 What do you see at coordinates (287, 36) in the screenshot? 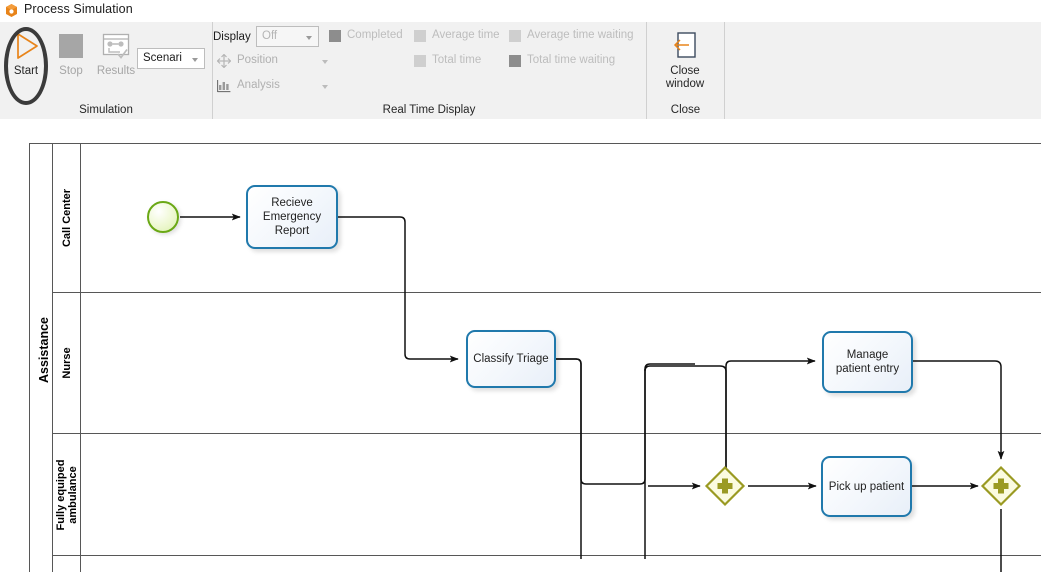
I see `display-combobox: Off` at bounding box center [287, 36].